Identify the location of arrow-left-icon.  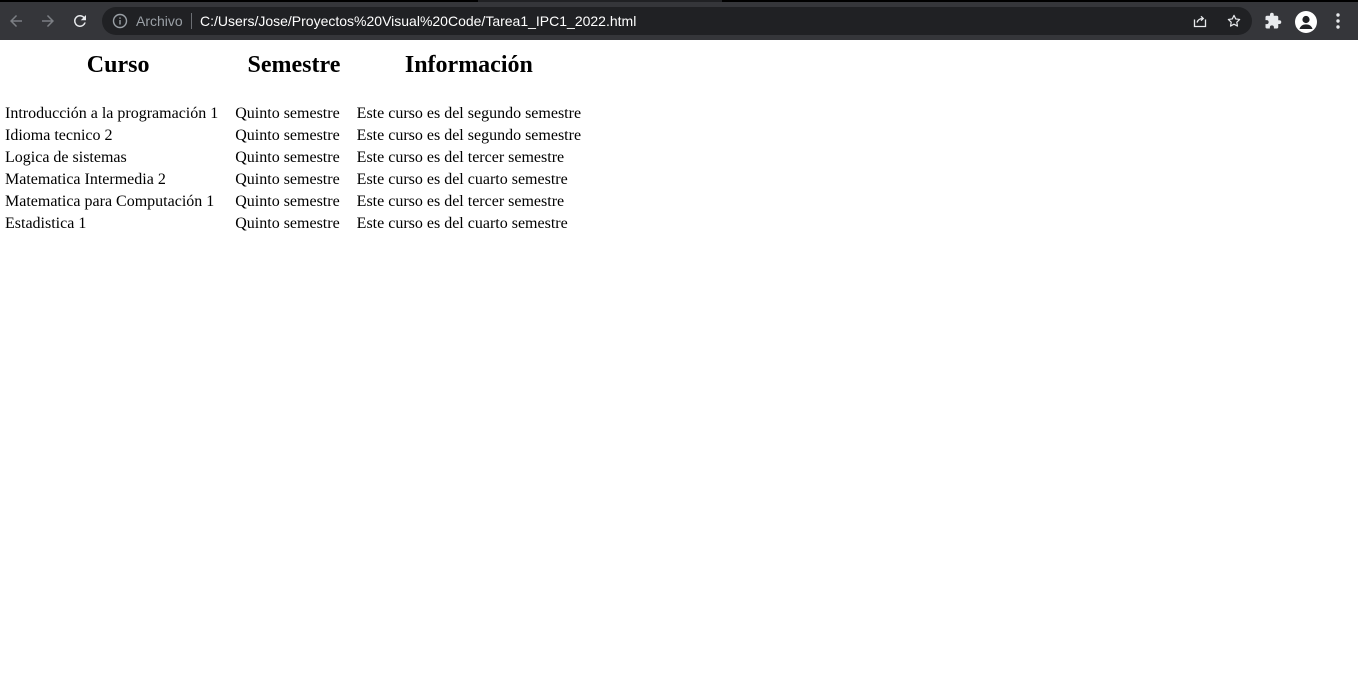
(16, 21).